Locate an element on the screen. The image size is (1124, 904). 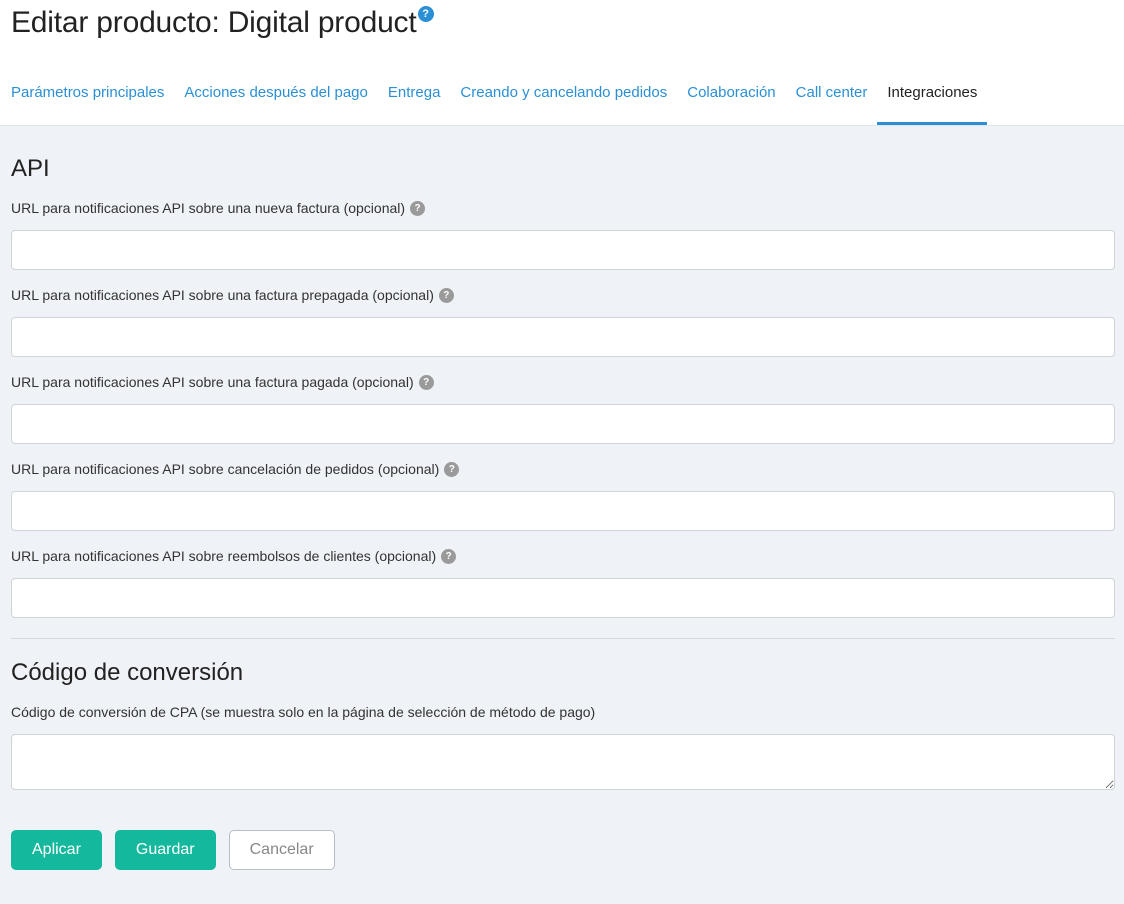
tab-delivery: Entrega is located at coordinates (414, 99).